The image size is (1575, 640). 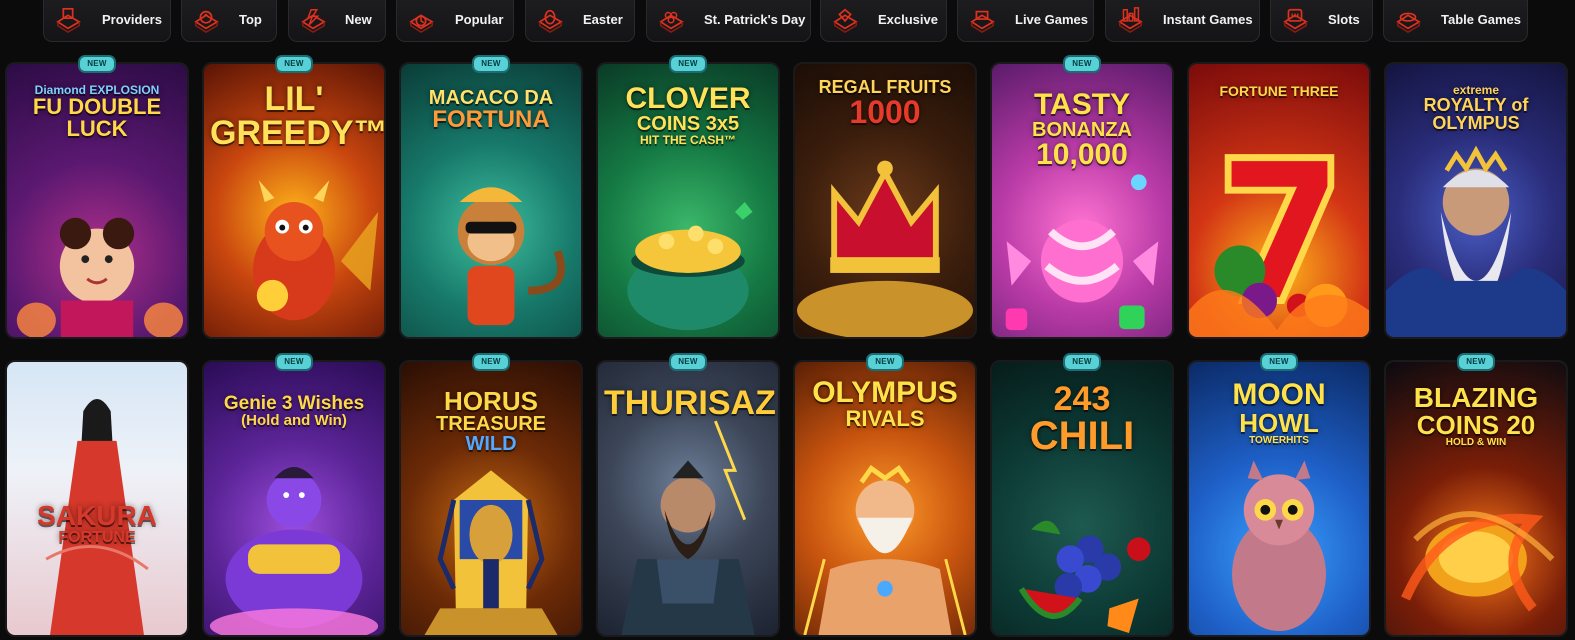 I want to click on game-title-line: THURISAZ, so click(x=690, y=403).